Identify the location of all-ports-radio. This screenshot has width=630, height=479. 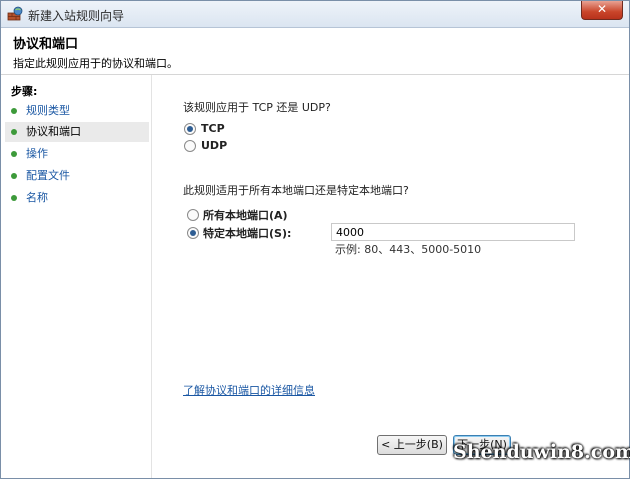
(193, 215).